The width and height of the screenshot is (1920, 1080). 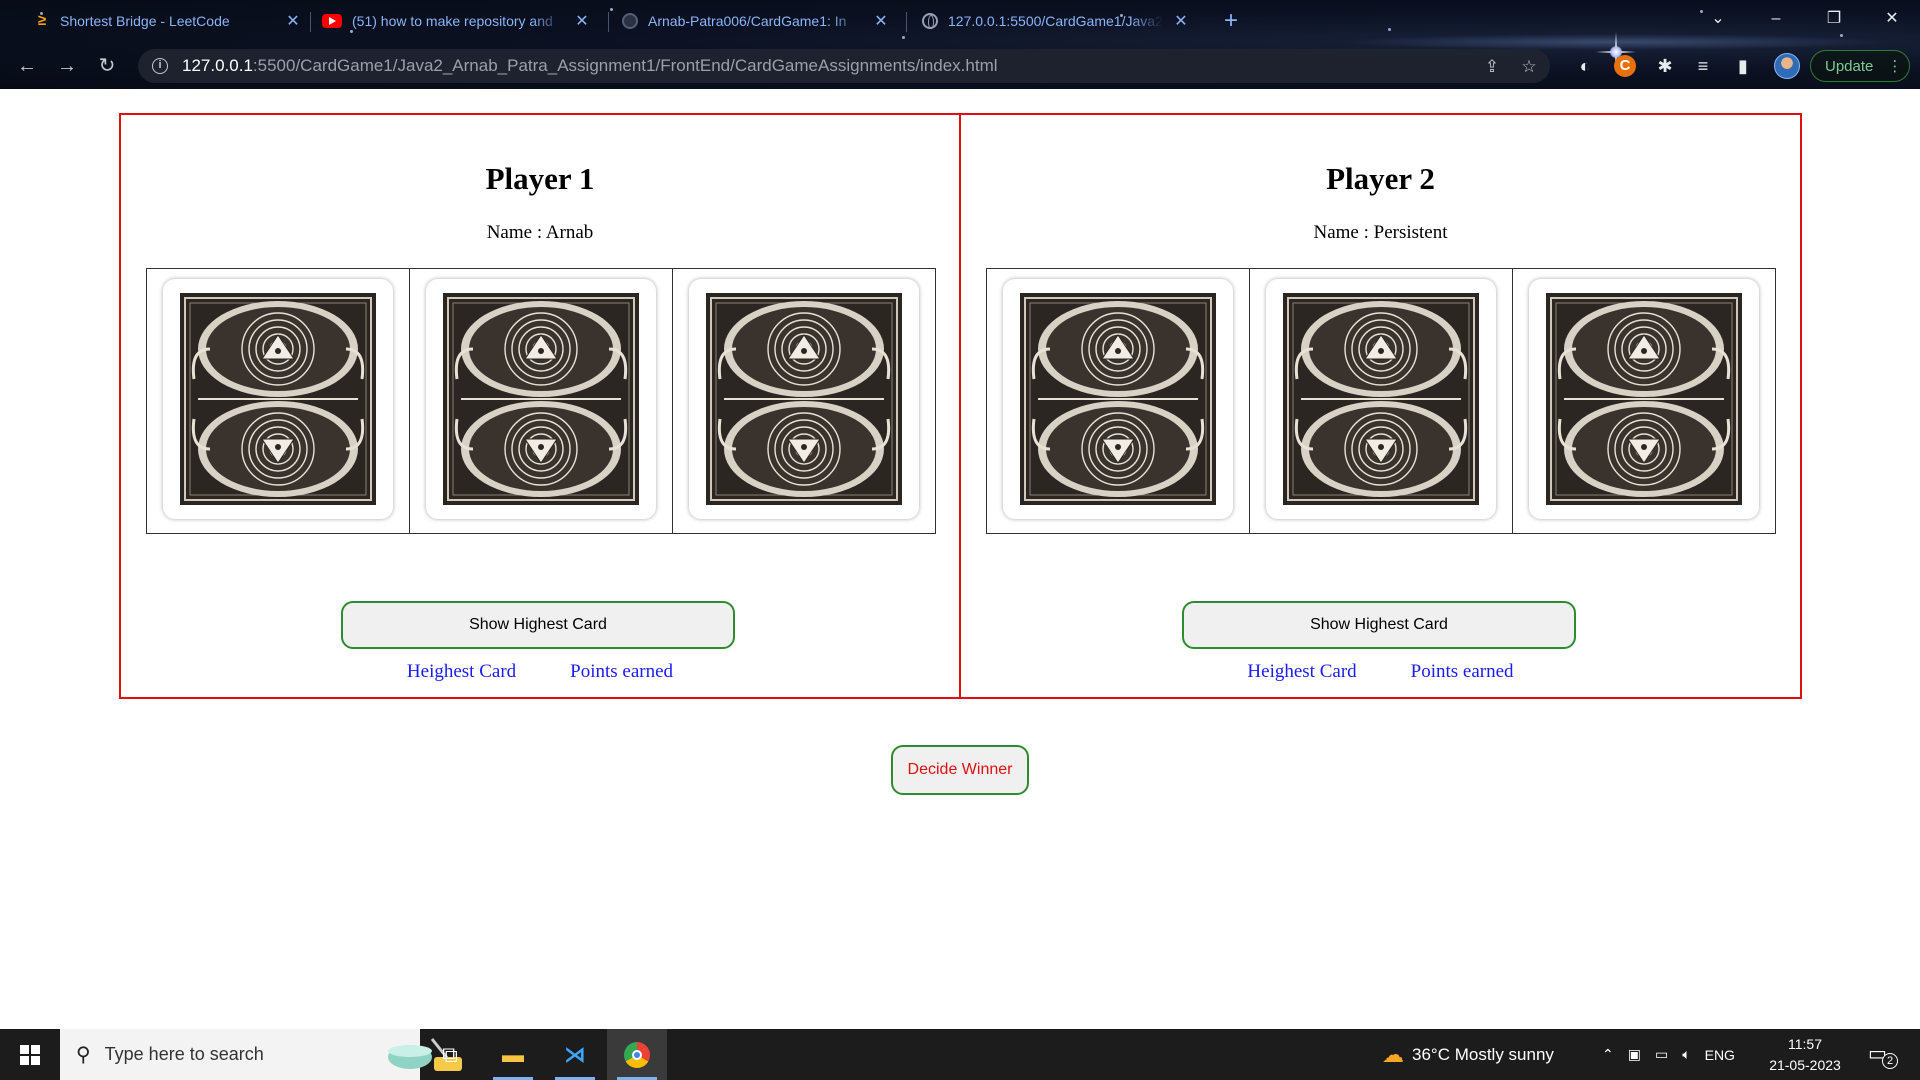 What do you see at coordinates (930, 21) in the screenshot?
I see `globe-icon` at bounding box center [930, 21].